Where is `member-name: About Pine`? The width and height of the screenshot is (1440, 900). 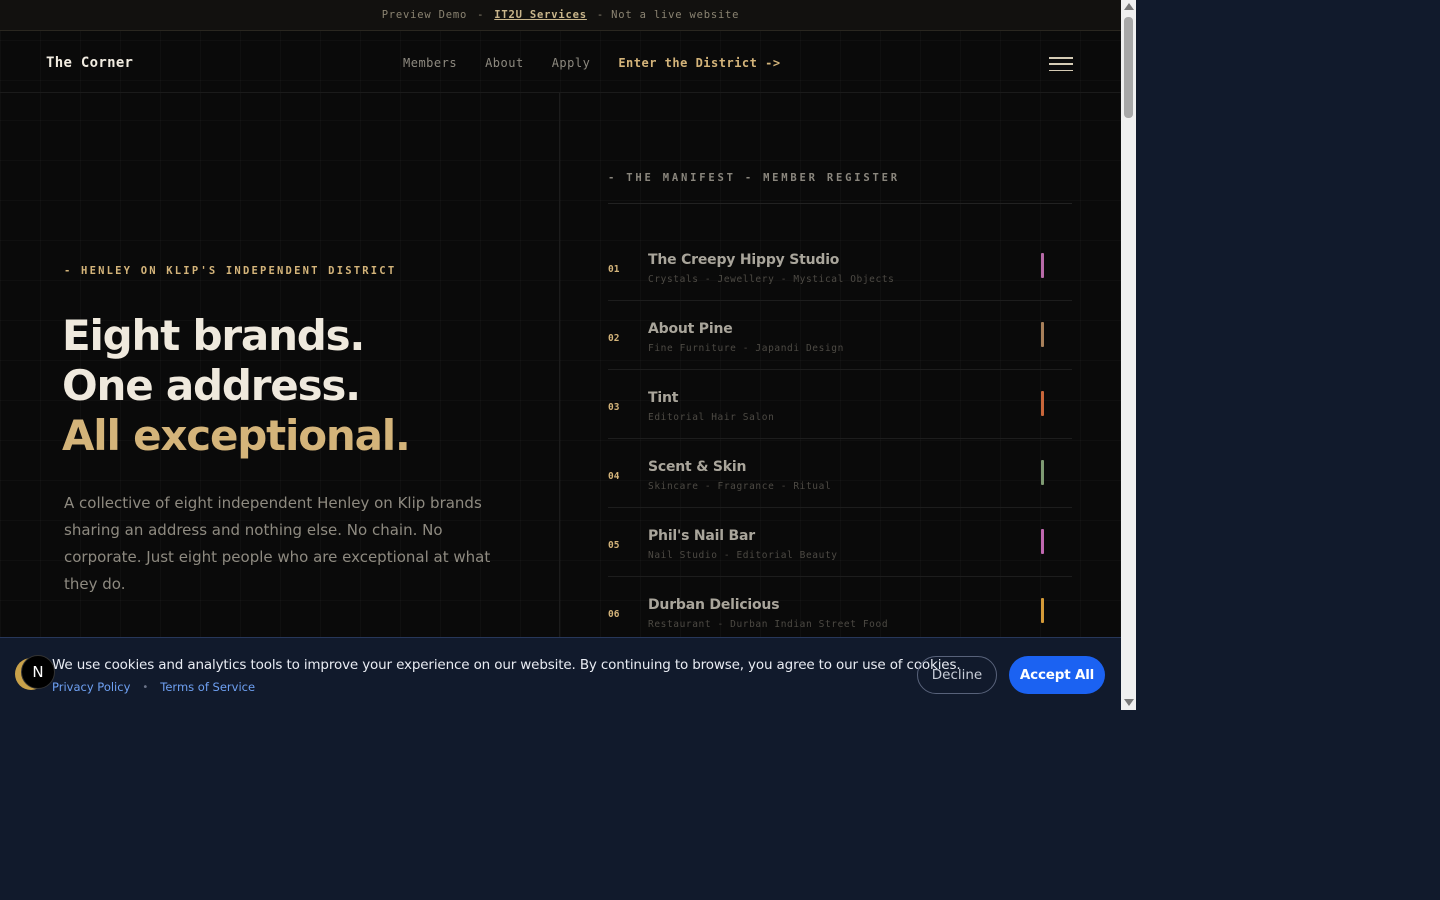 member-name: About Pine is located at coordinates (690, 329).